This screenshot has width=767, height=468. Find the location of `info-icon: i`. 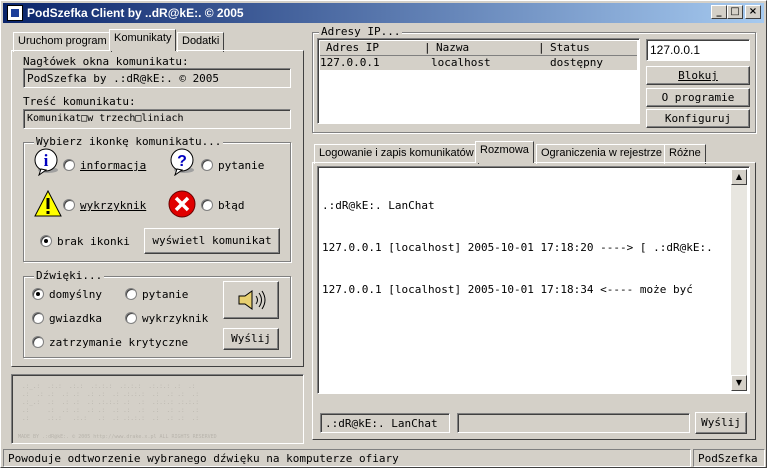

info-icon: i is located at coordinates (47, 162).